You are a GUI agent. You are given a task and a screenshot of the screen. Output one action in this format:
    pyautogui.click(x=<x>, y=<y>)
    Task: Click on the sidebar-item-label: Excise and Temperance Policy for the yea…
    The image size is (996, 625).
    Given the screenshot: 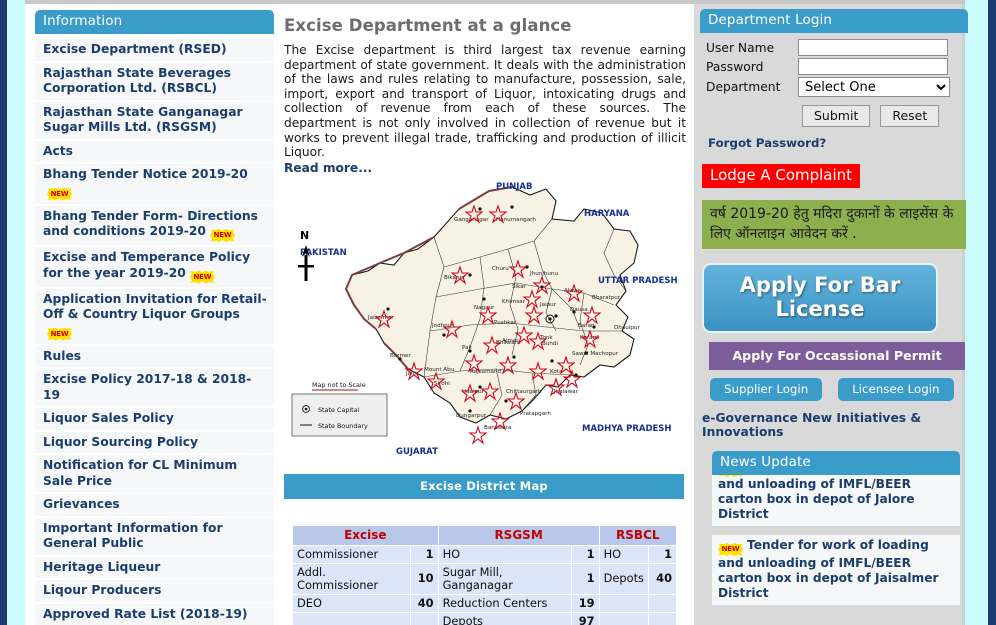 What is the action you would take?
    pyautogui.click(x=147, y=265)
    